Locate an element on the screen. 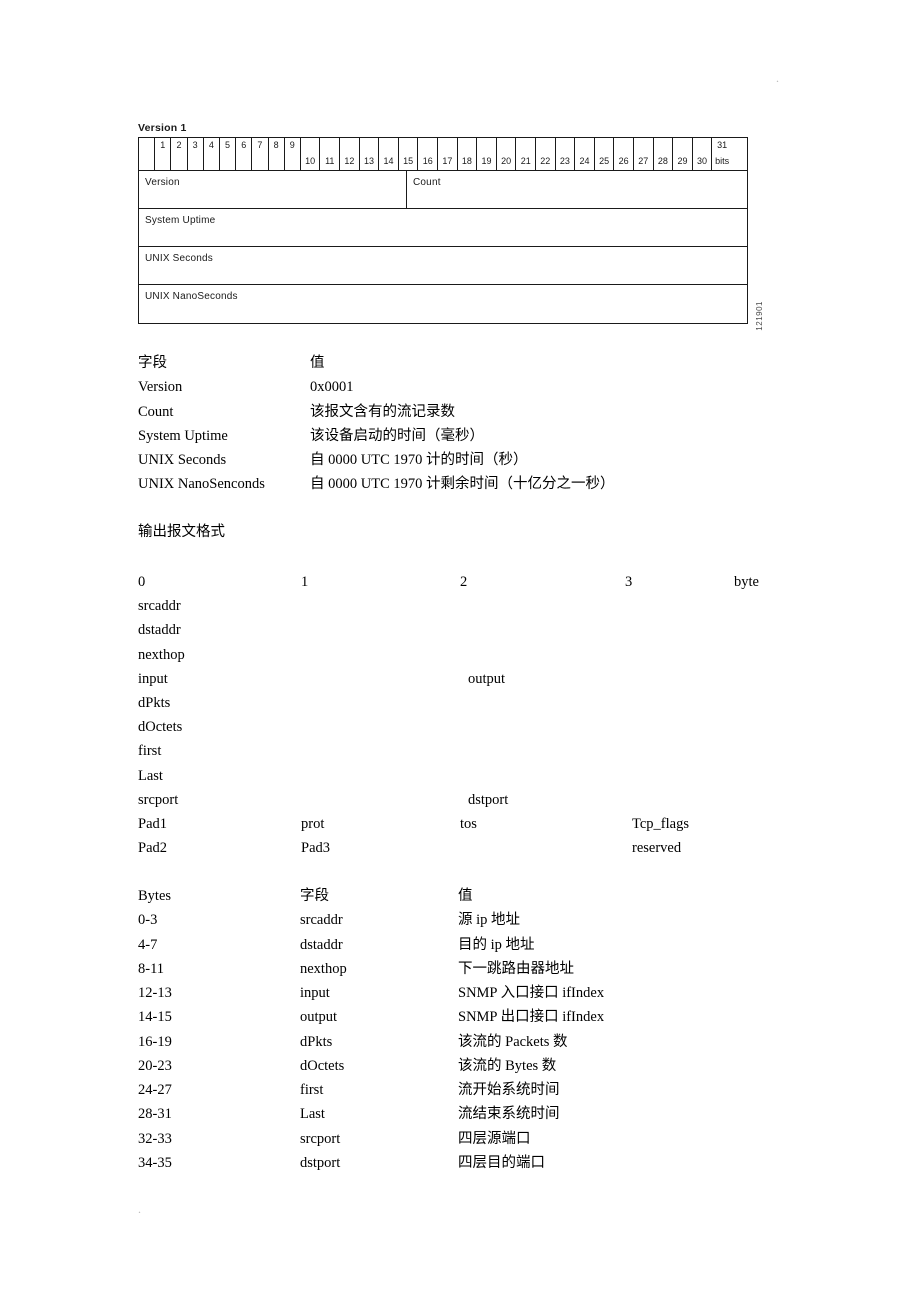  bytes-table-cell-field: nexthop is located at coordinates (323, 968).